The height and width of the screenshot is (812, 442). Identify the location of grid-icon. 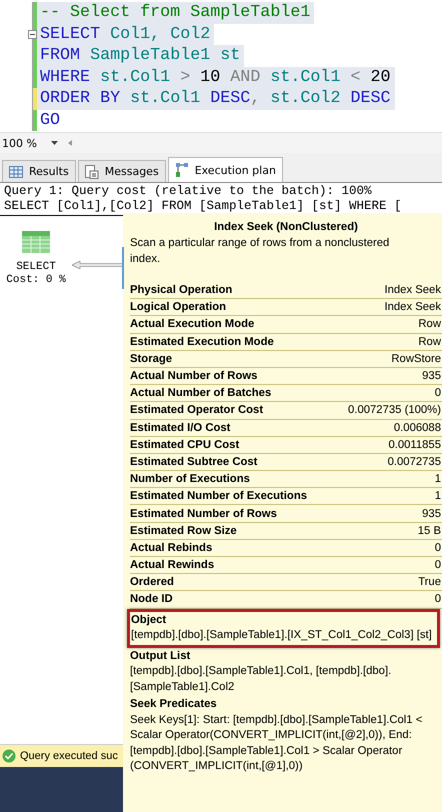
(16, 172).